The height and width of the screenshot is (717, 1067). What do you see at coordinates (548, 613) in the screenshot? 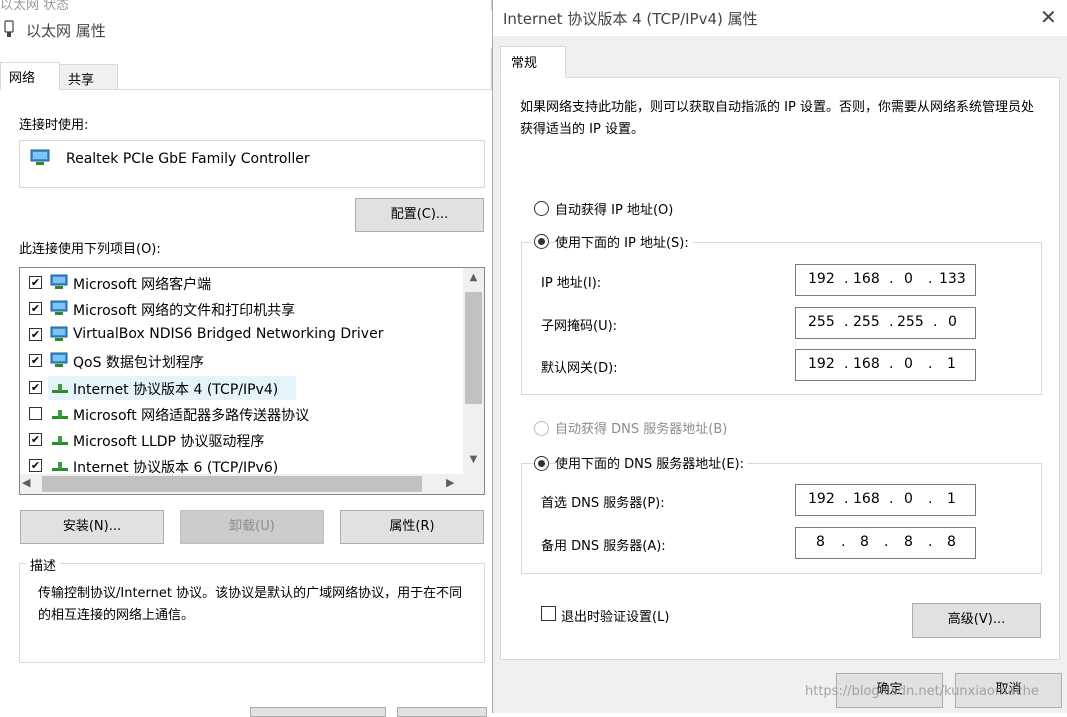
I see `validate-on-exit-checkbox` at bounding box center [548, 613].